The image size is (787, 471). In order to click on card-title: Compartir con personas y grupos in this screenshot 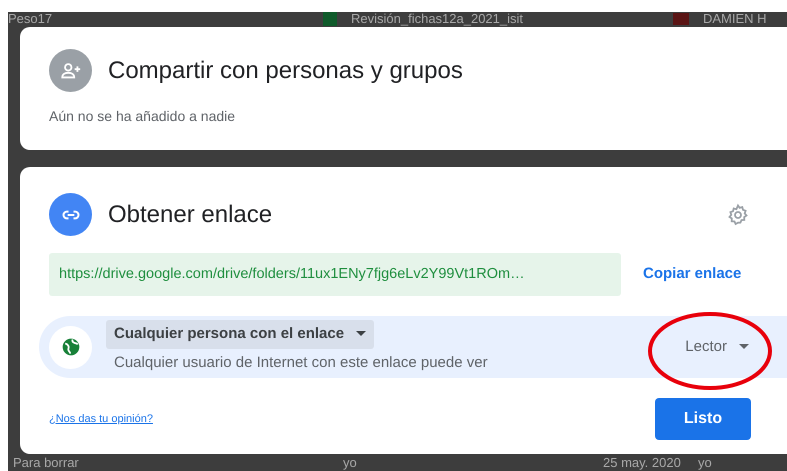, I will do `click(285, 71)`.